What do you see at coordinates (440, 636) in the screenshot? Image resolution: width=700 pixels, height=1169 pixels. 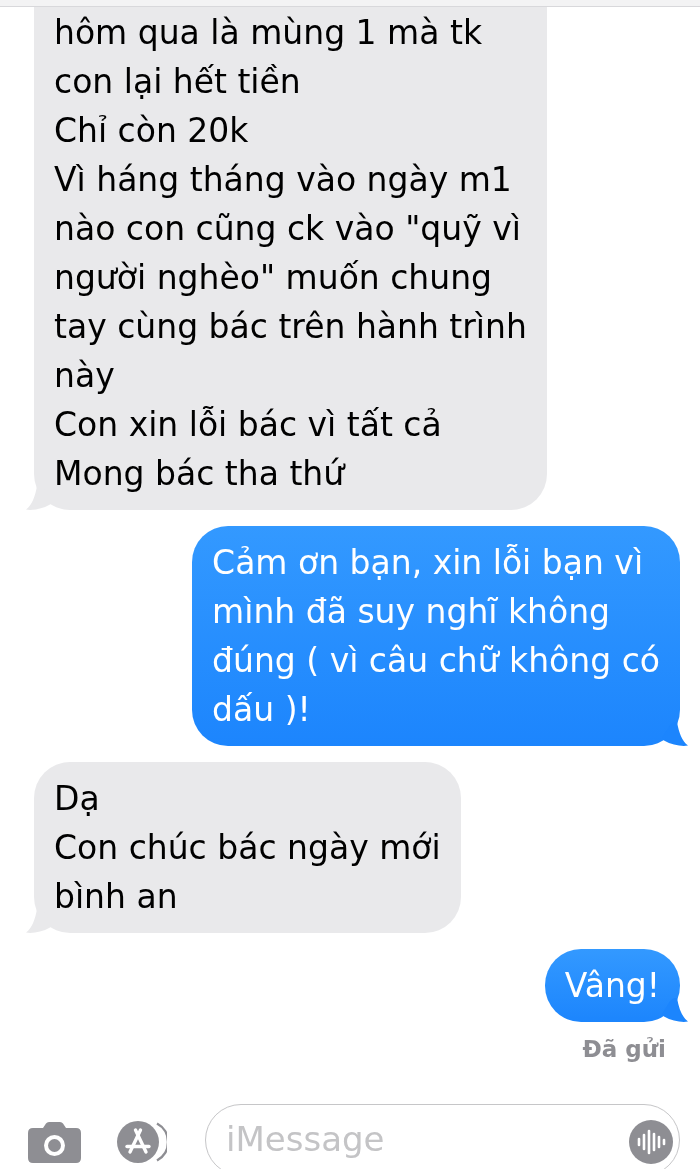 I see `message-bubble: Cảm ơn bạn, xin lỗi bạn vì mình đã suy nghĩ không đúng ( vì câu chữ không có dấu )!` at bounding box center [440, 636].